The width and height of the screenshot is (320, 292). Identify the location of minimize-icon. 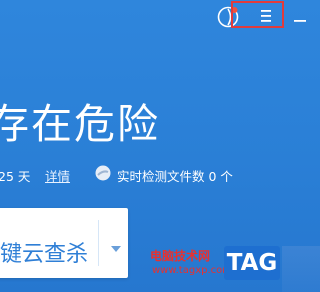
(300, 17).